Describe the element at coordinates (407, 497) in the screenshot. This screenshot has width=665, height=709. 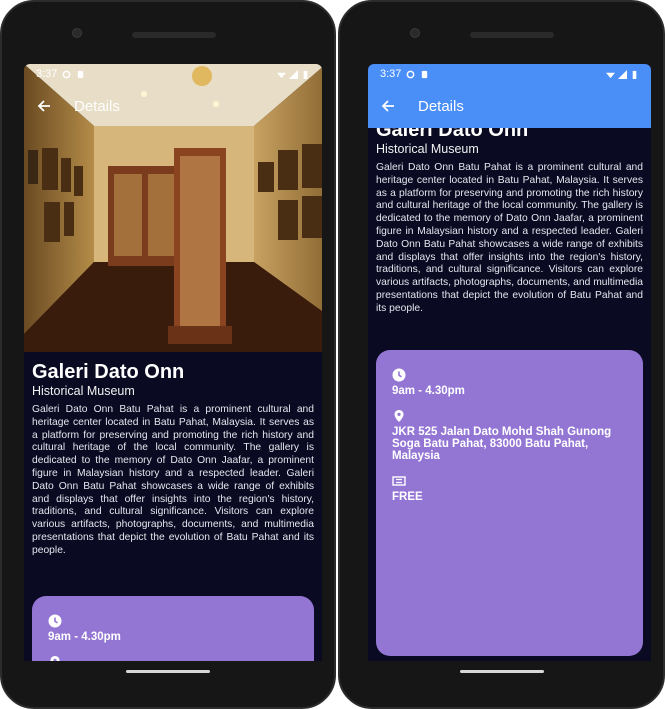
I see `fee-text: FREE` at that location.